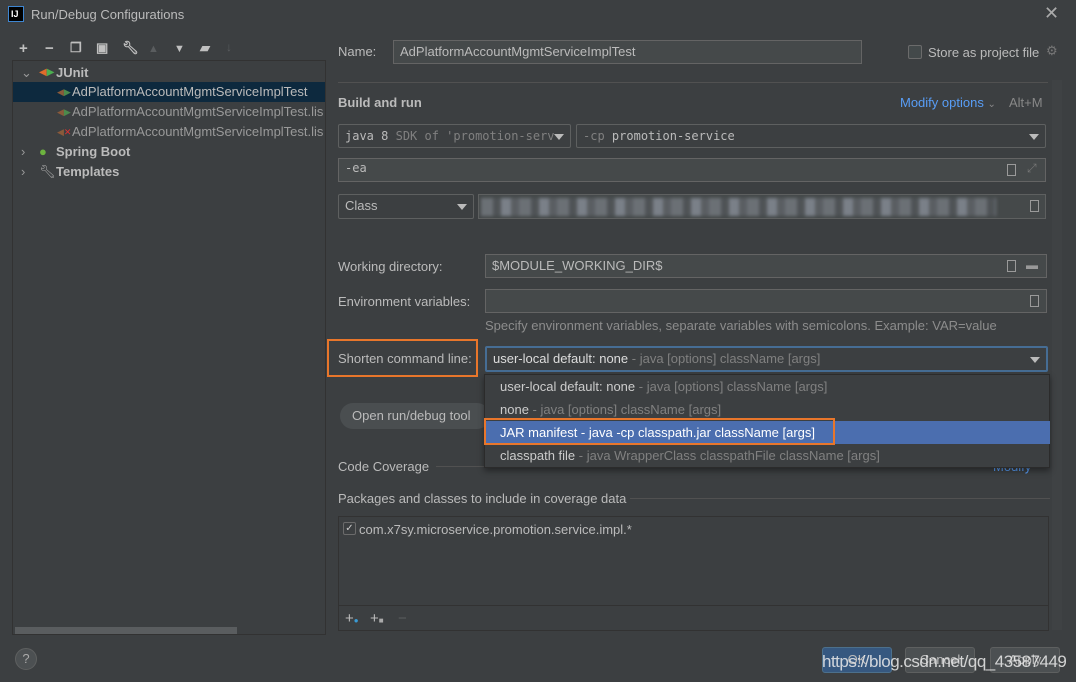 The height and width of the screenshot is (682, 1076). Describe the element at coordinates (367, 136) in the screenshot. I see `jre-value: java 8` at that location.